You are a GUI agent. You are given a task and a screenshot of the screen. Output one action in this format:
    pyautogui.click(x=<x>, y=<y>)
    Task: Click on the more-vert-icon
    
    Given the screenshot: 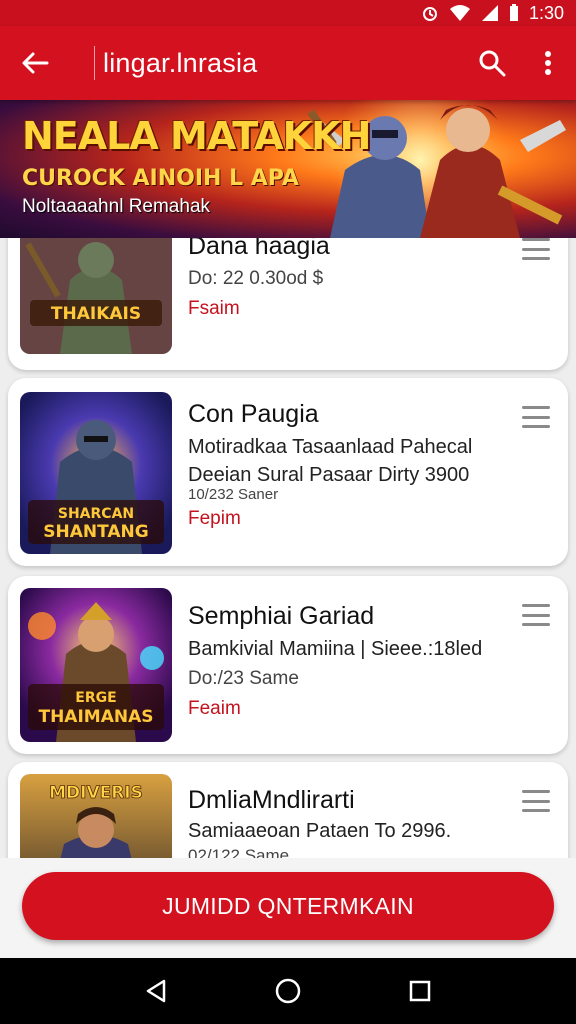 What is the action you would take?
    pyautogui.click(x=548, y=63)
    